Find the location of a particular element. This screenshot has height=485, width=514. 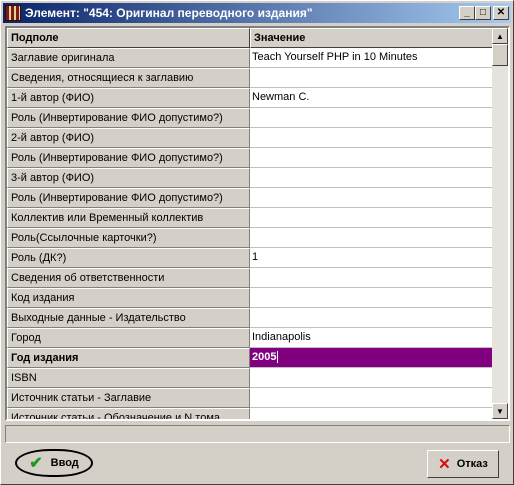

cancel-button: ✕ Отказ is located at coordinates (463, 464).